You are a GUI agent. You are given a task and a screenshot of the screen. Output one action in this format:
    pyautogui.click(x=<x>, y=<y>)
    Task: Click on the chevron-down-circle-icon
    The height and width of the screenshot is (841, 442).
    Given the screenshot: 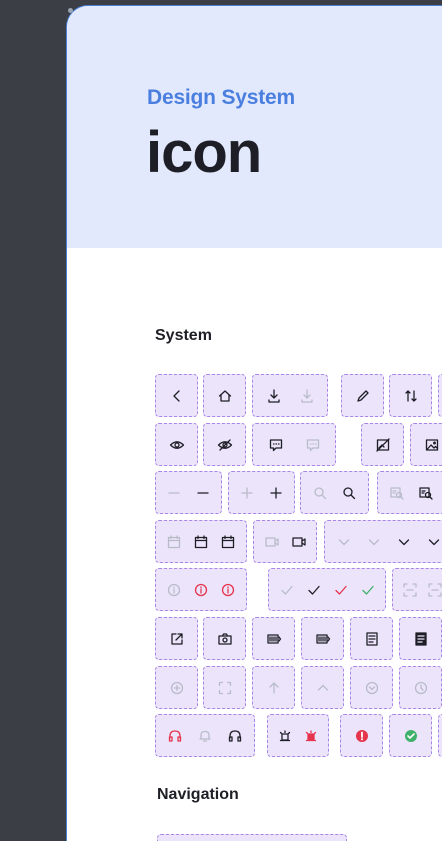 What is the action you would take?
    pyautogui.click(x=372, y=688)
    